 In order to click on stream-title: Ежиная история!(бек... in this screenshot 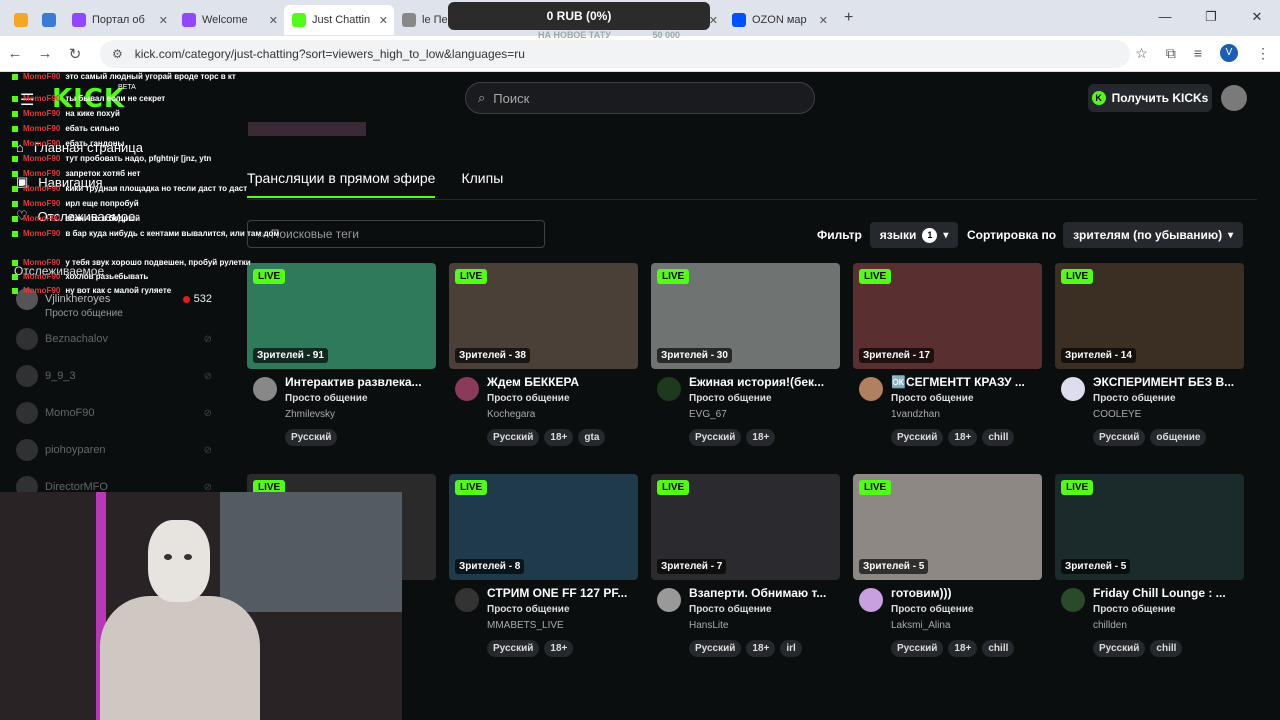, I will do `click(763, 382)`.